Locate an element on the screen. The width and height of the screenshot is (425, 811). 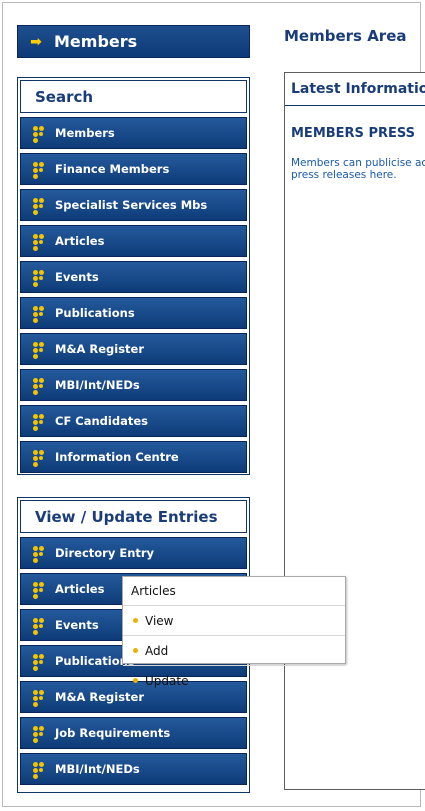
popup-item-update: Update is located at coordinates (234, 680).